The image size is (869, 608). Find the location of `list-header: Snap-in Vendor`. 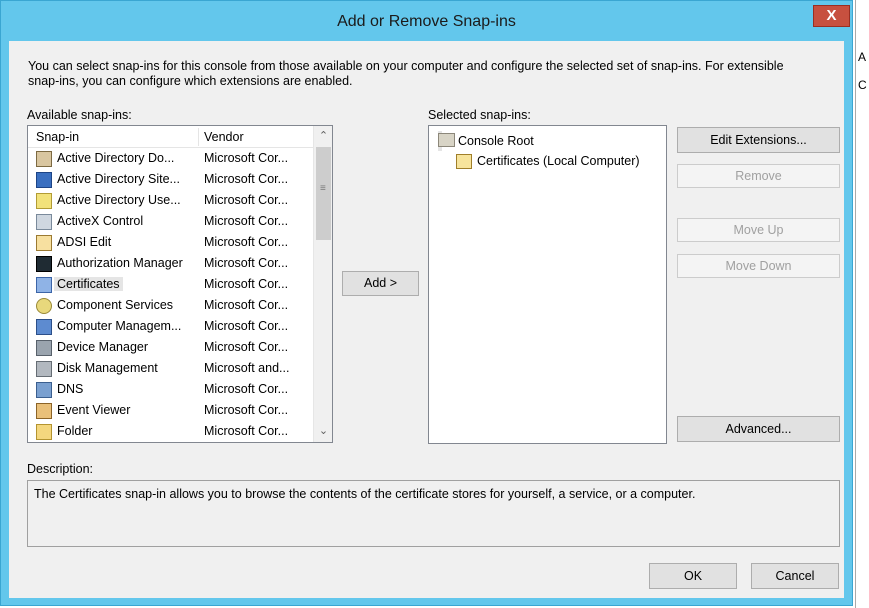

list-header: Snap-in Vendor is located at coordinates (170, 137).